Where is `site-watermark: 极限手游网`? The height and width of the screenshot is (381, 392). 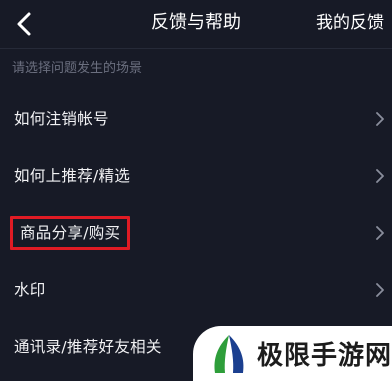 site-watermark: 极限手游网 is located at coordinates (292, 353).